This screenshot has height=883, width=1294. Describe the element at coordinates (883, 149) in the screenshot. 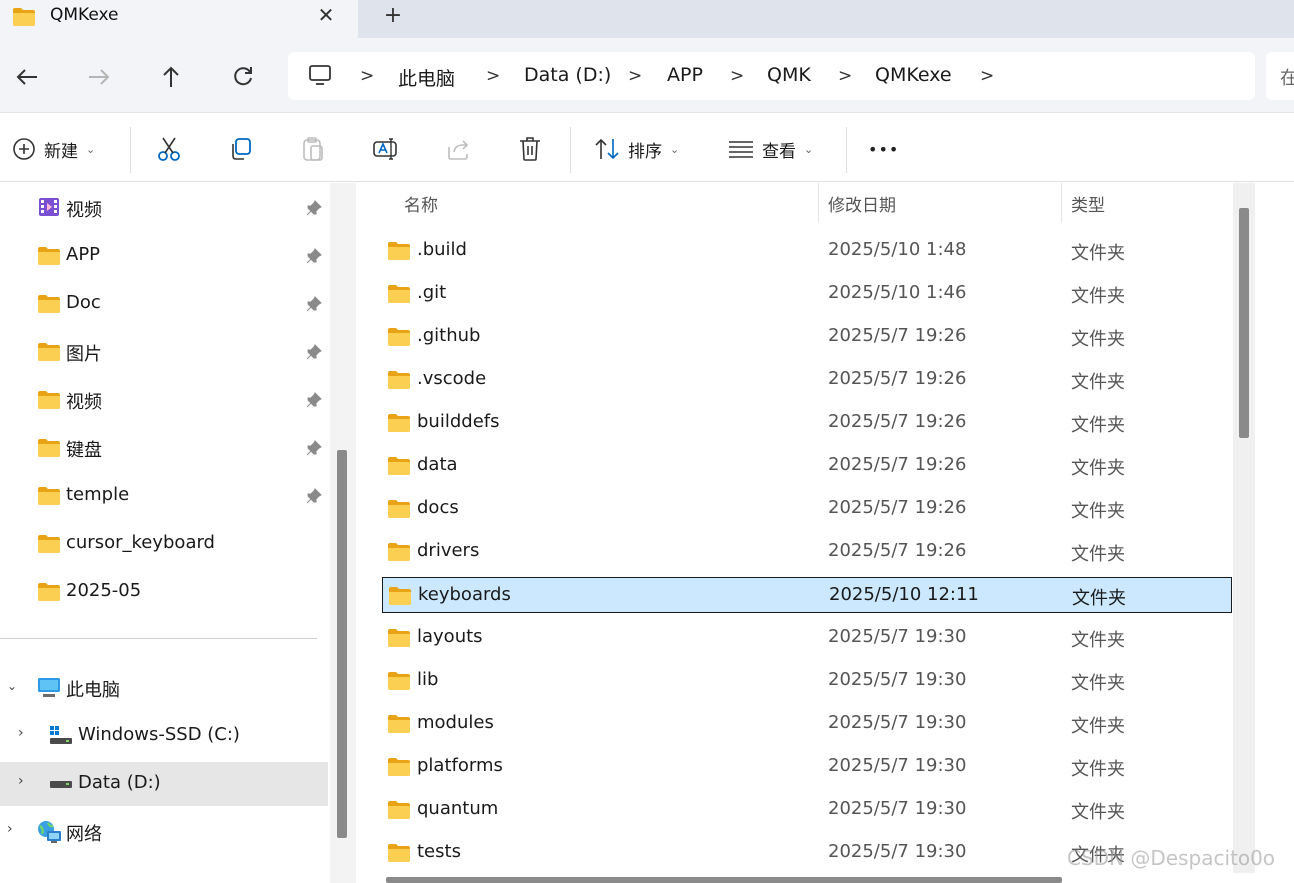

I see `more-options-button: •••` at that location.